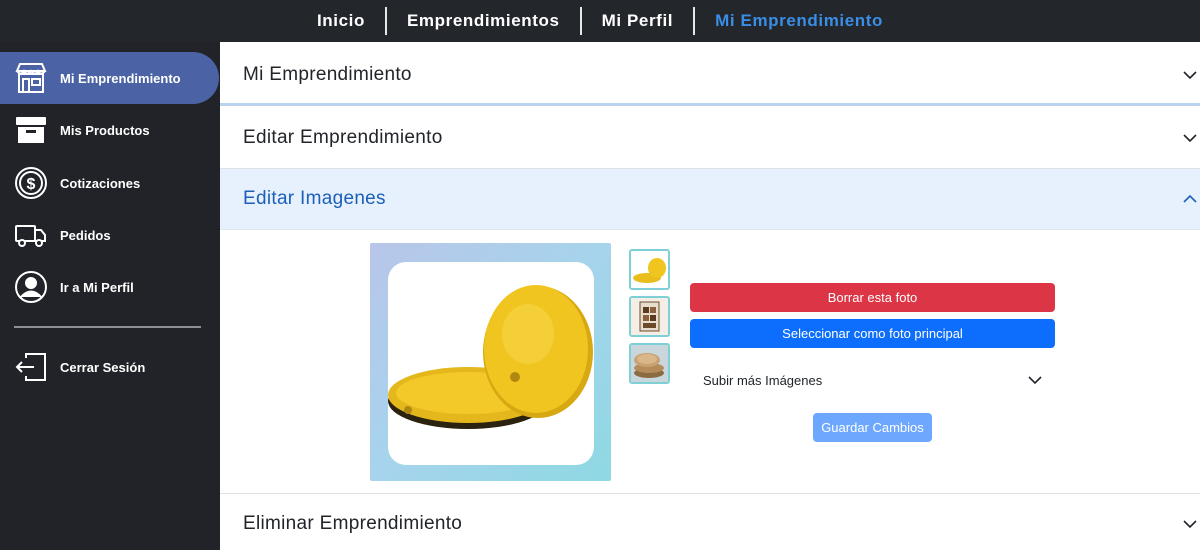 Image resolution: width=1200 pixels, height=550 pixels. What do you see at coordinates (31, 367) in the screenshot?
I see `logout-icon` at bounding box center [31, 367].